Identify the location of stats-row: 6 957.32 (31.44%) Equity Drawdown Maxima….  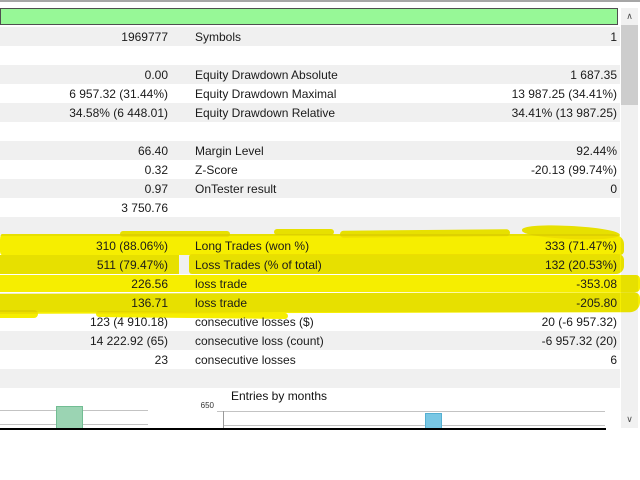
(310, 93).